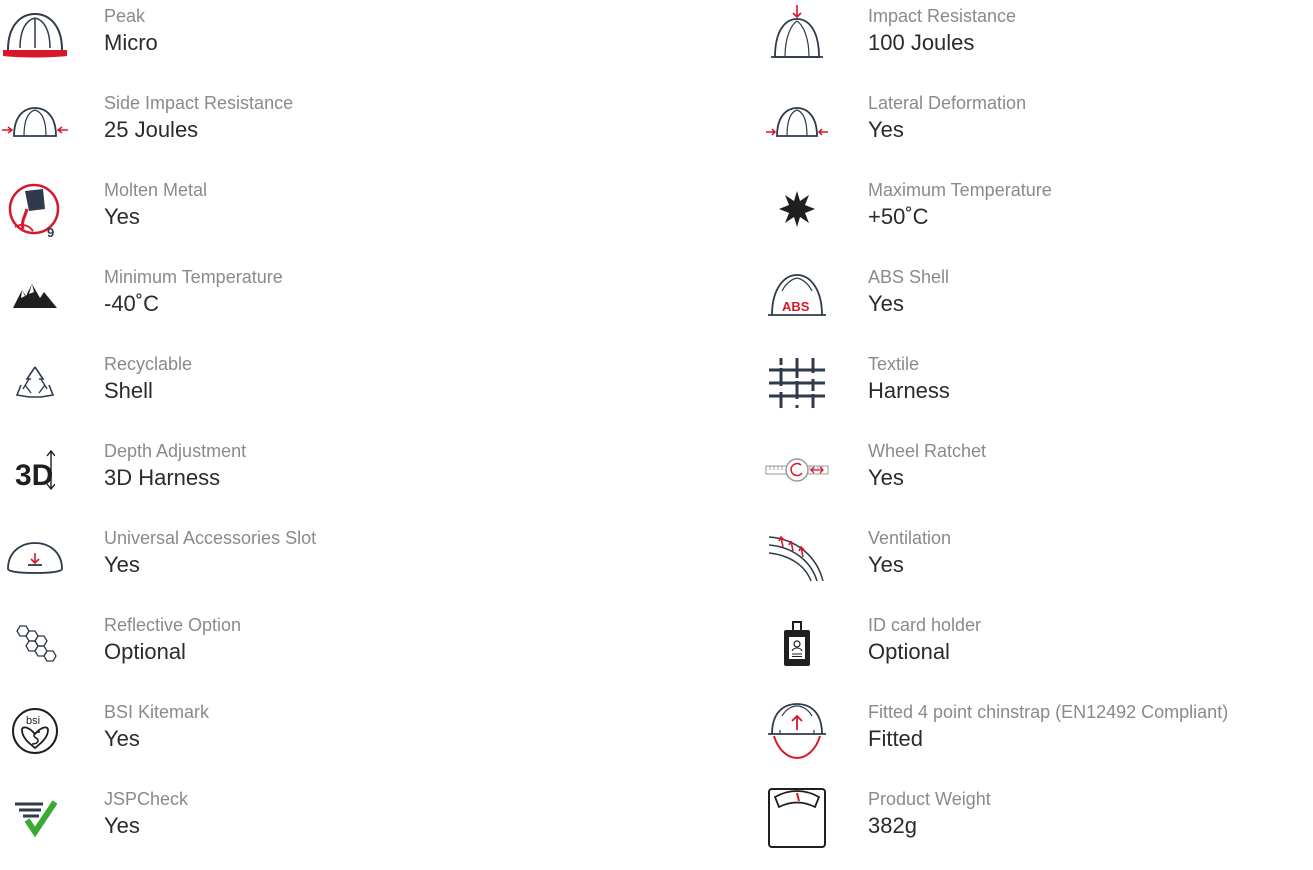 The image size is (1313, 870). I want to click on accessory-slot-icon, so click(35, 557).